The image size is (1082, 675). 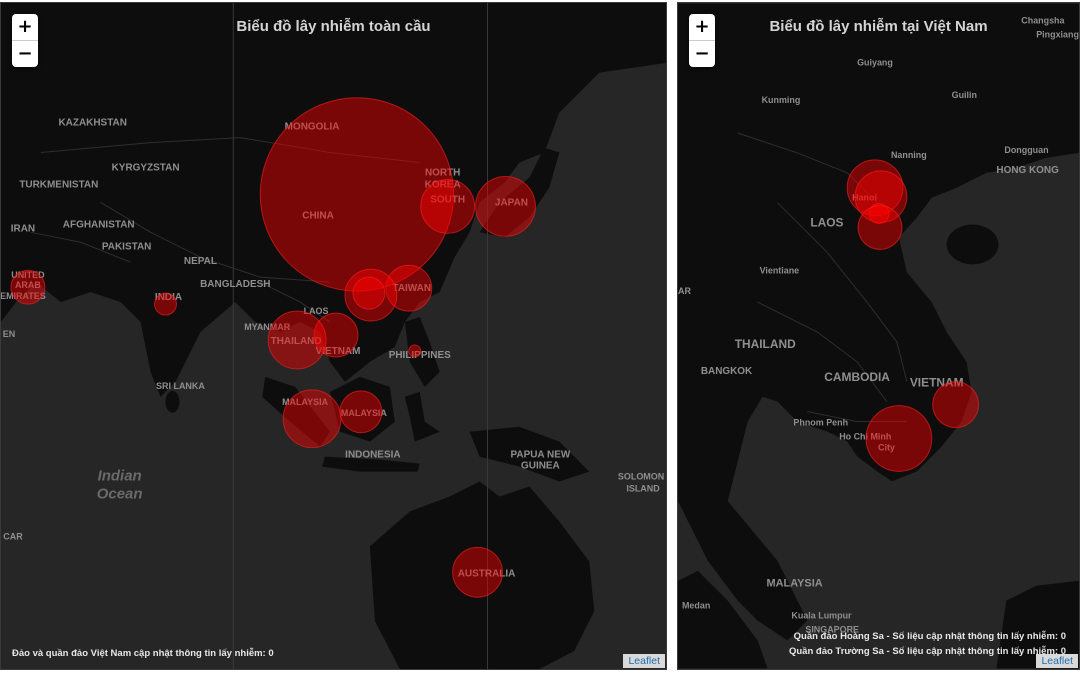 I want to click on vn-leaflet-attribution: Leaflet, so click(x=1057, y=661).